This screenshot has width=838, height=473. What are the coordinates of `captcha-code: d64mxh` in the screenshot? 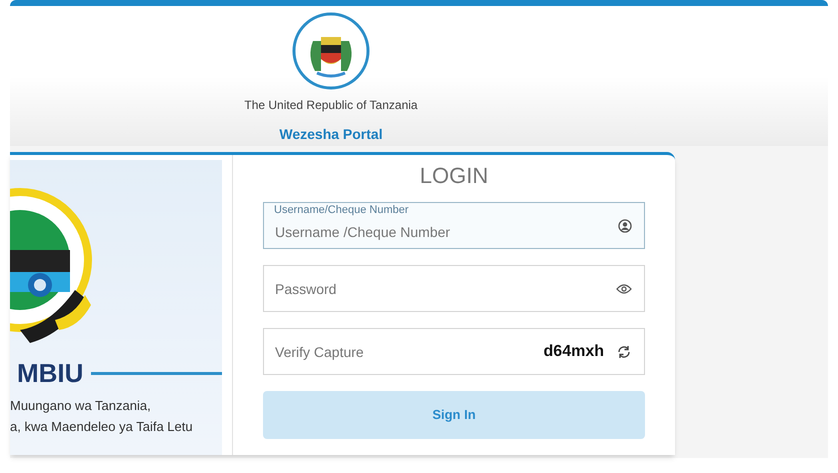 It's located at (574, 352).